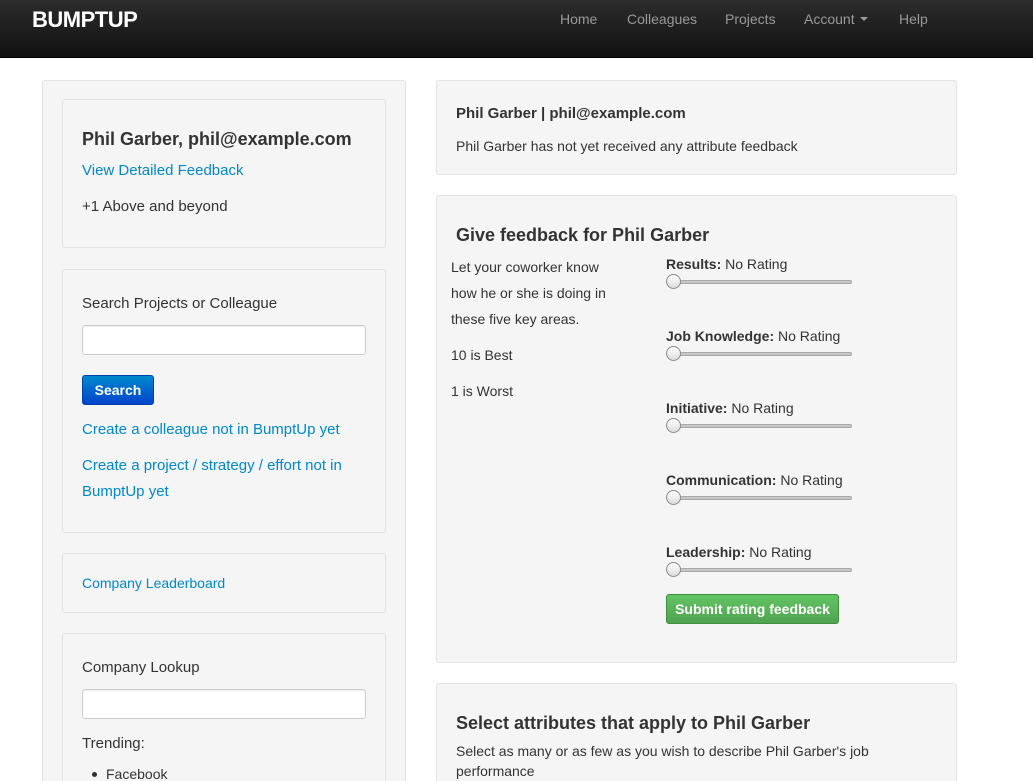  What do you see at coordinates (516, 21) in the screenshot?
I see `main-nav: Home Colleagues Projects Account Help` at bounding box center [516, 21].